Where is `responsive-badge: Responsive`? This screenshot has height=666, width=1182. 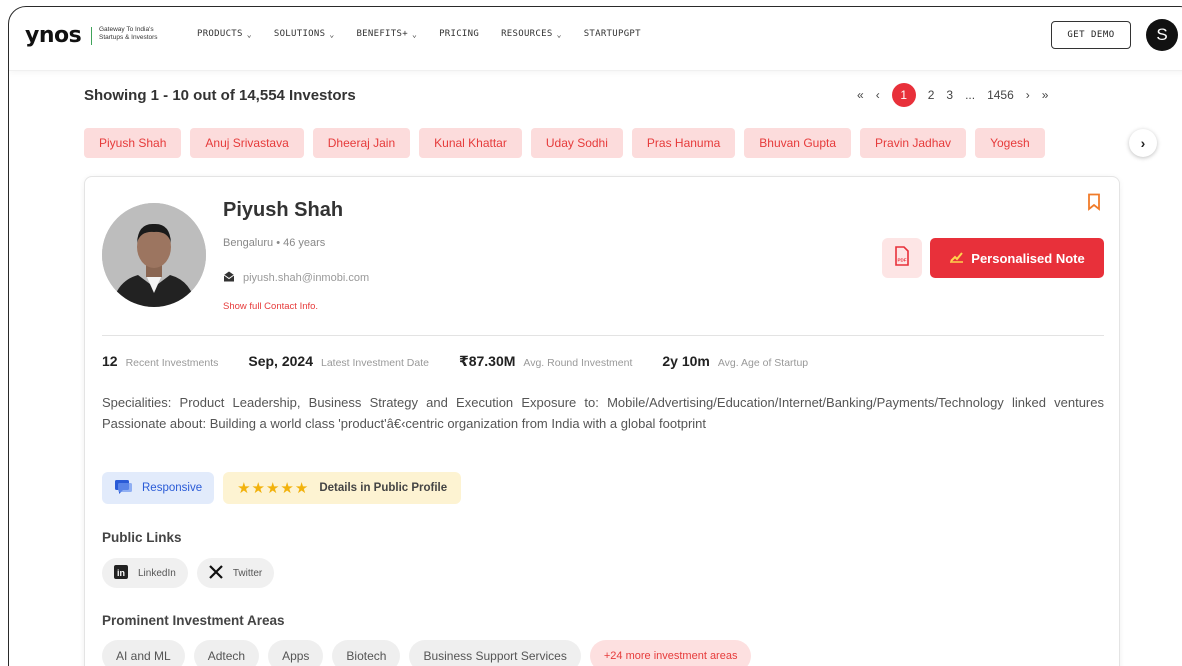
responsive-badge: Responsive is located at coordinates (158, 488).